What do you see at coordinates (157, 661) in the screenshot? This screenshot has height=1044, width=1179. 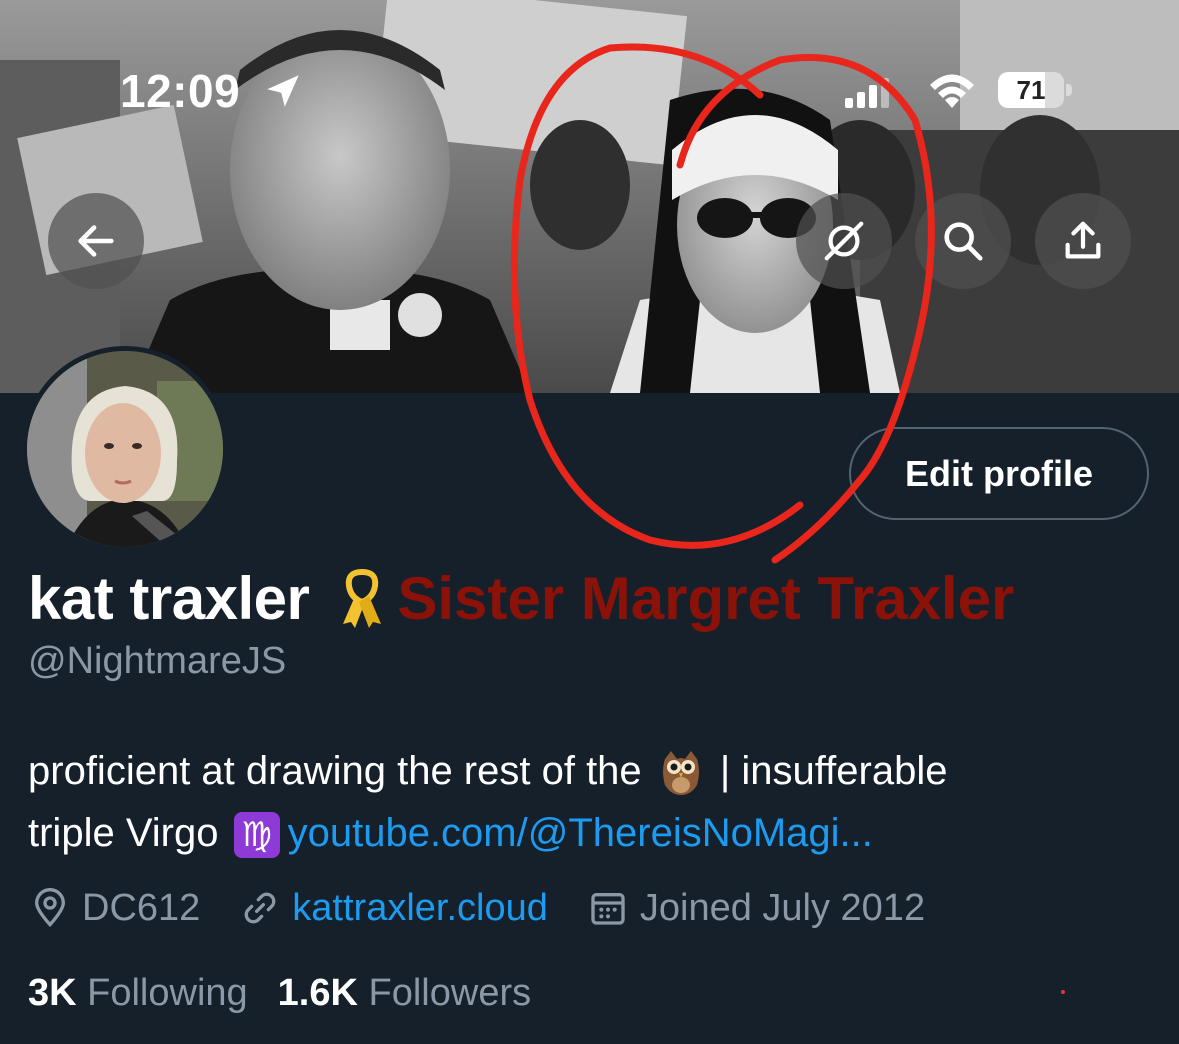 I see `user-handle: @NightmareJS` at bounding box center [157, 661].